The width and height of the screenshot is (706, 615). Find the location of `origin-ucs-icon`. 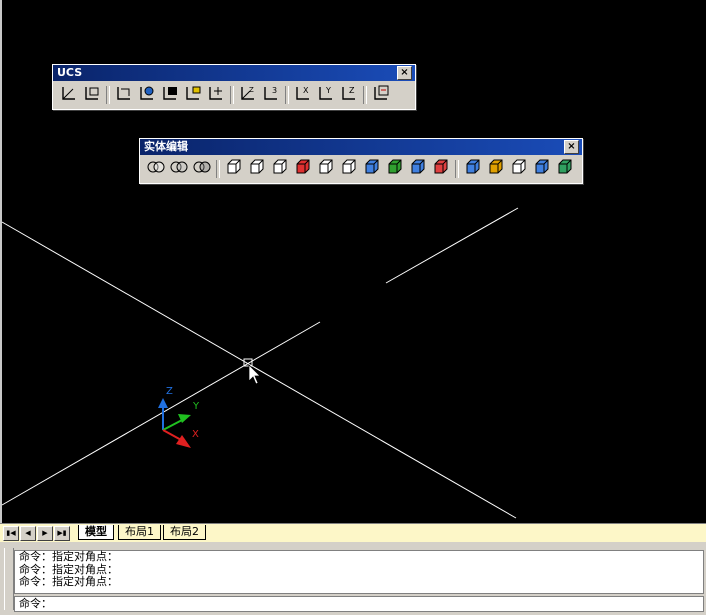

origin-ucs-icon is located at coordinates (216, 95).